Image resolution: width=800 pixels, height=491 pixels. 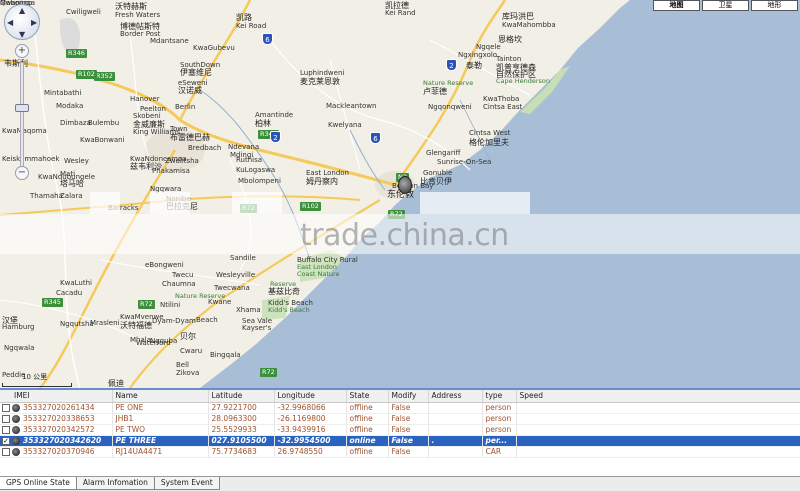 I want to click on map-type-satellite-button: 卫星, so click(x=725, y=5).